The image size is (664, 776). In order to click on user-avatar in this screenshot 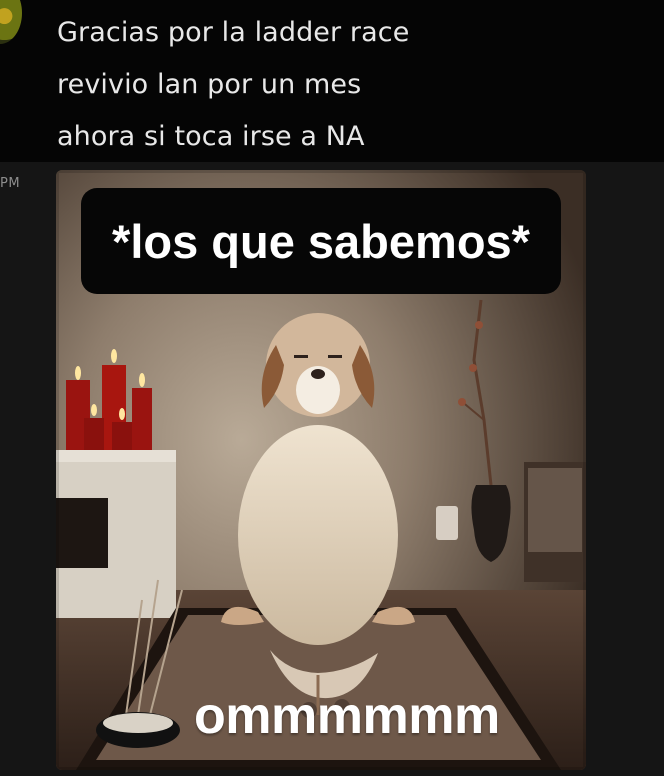, I will do `click(11, 22)`.